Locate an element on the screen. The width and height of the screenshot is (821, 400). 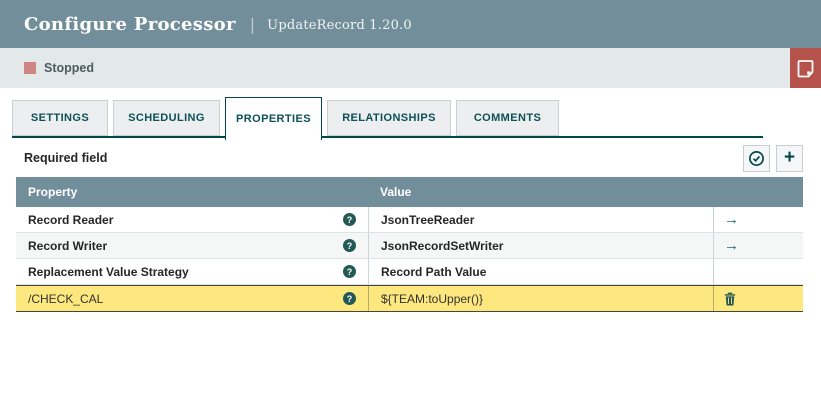
verify-properties-button is located at coordinates (756, 158).